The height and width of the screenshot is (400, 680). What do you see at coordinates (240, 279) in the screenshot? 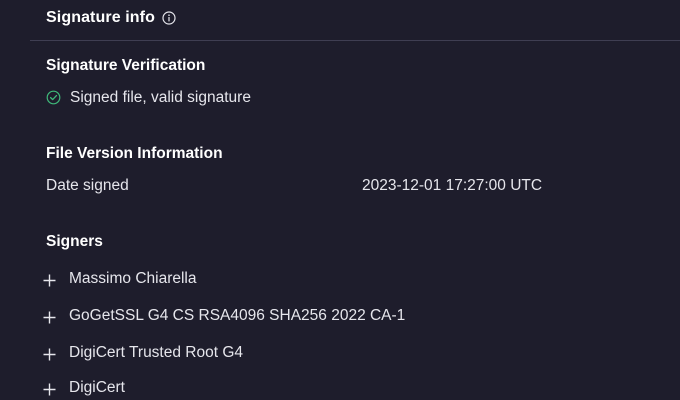
I see `signer-row-massimo-chiarella: Massimo Chiarella` at bounding box center [240, 279].